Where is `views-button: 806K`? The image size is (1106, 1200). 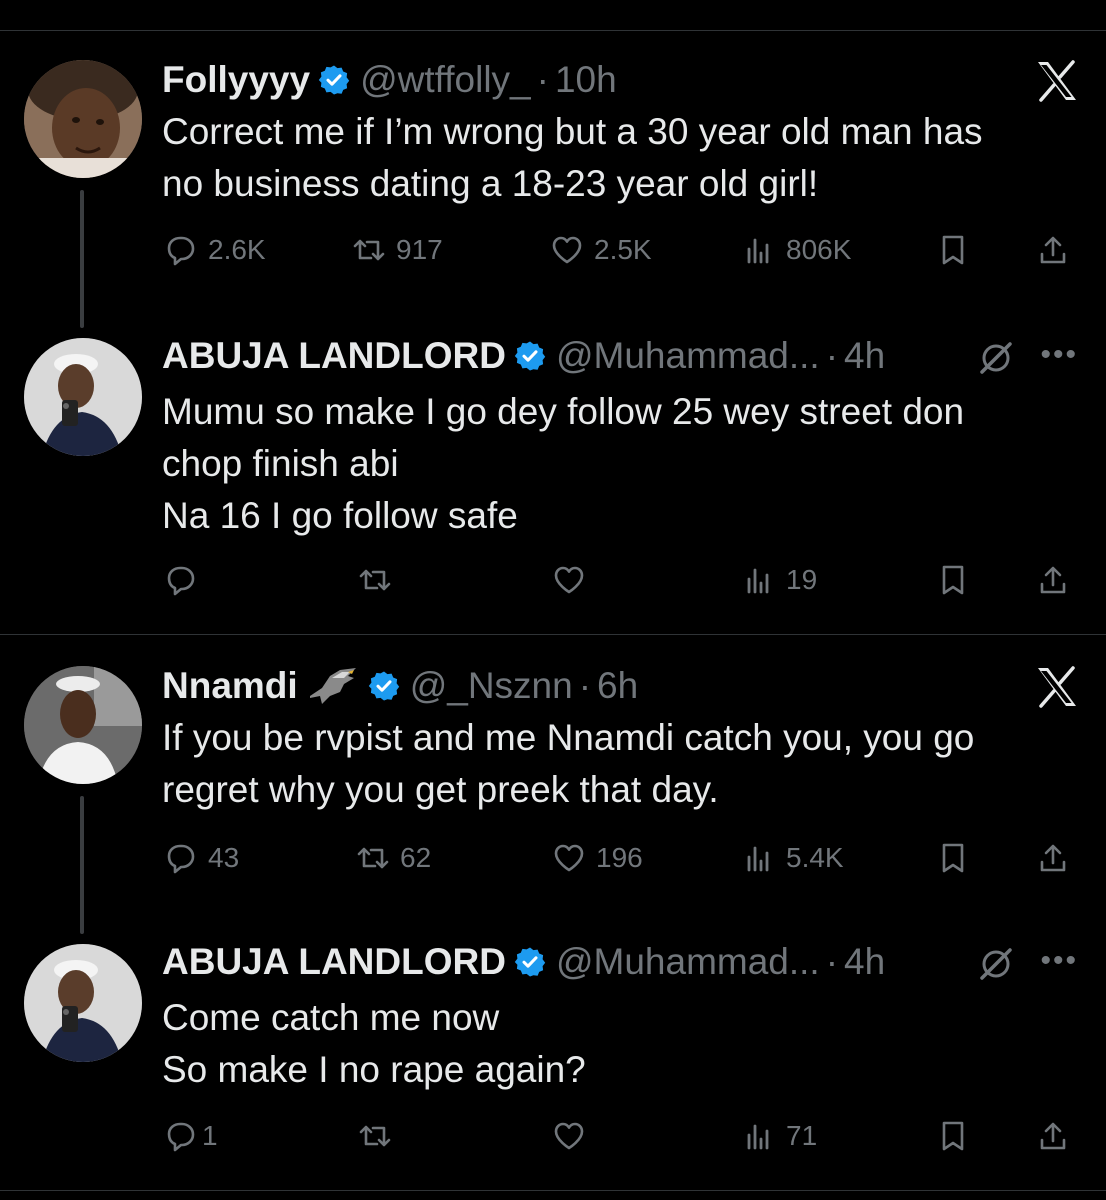 views-button: 806K is located at coordinates (795, 250).